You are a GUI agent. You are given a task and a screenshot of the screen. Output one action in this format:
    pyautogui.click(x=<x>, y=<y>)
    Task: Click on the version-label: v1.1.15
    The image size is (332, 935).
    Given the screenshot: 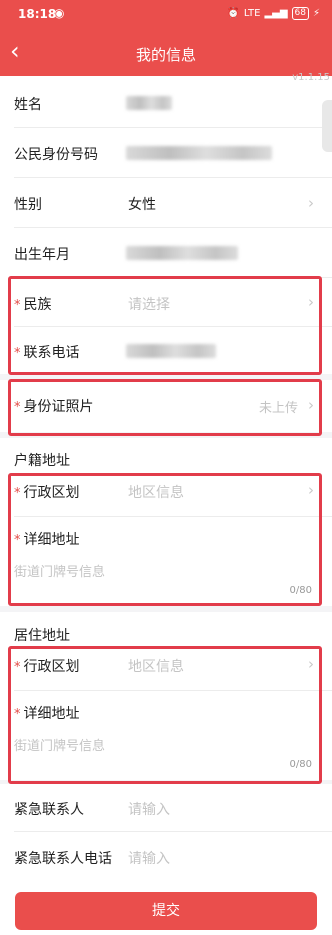 What is the action you would take?
    pyautogui.click(x=311, y=77)
    